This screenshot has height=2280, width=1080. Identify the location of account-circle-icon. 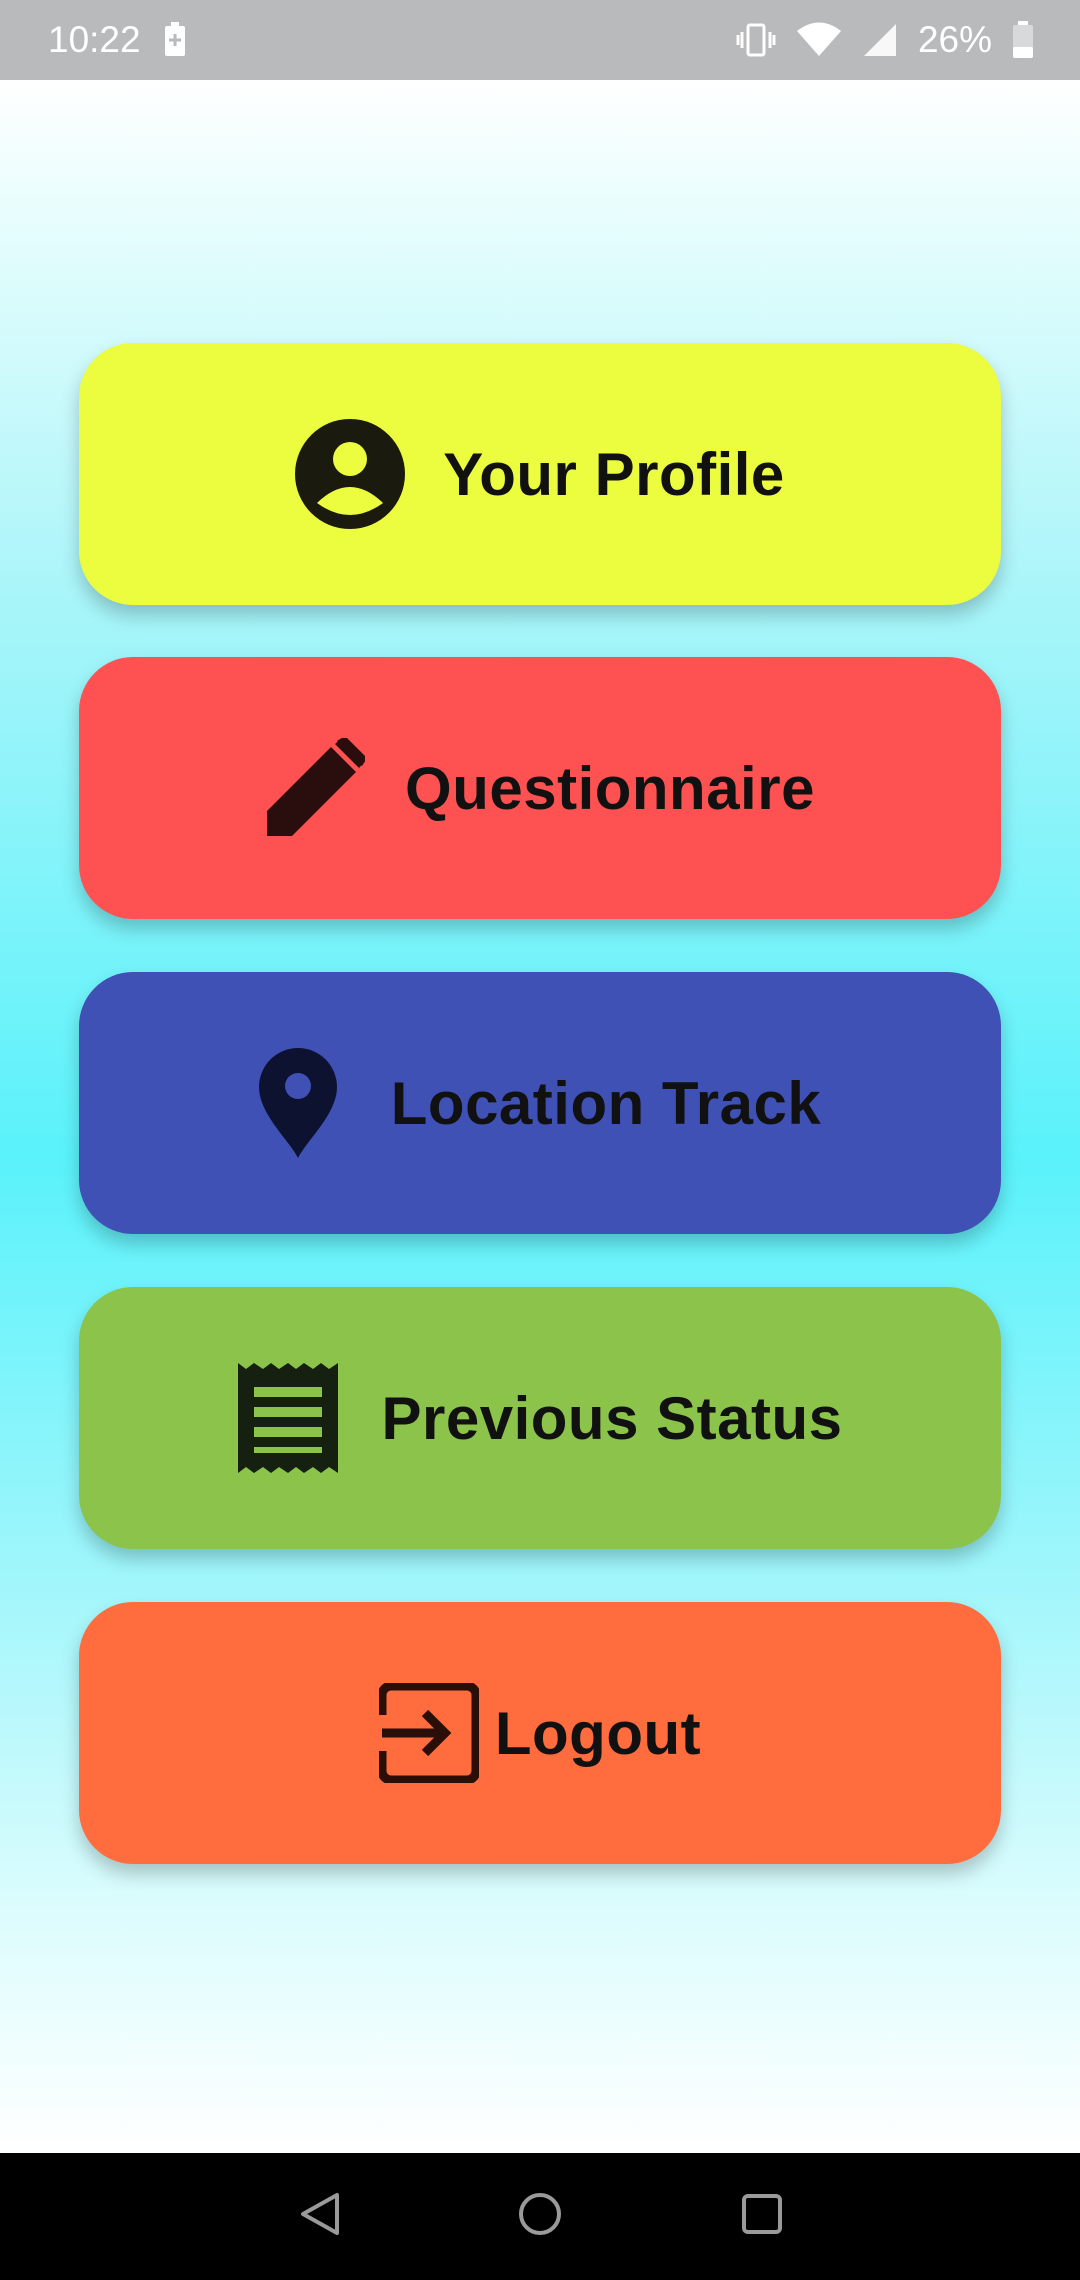
(350, 474).